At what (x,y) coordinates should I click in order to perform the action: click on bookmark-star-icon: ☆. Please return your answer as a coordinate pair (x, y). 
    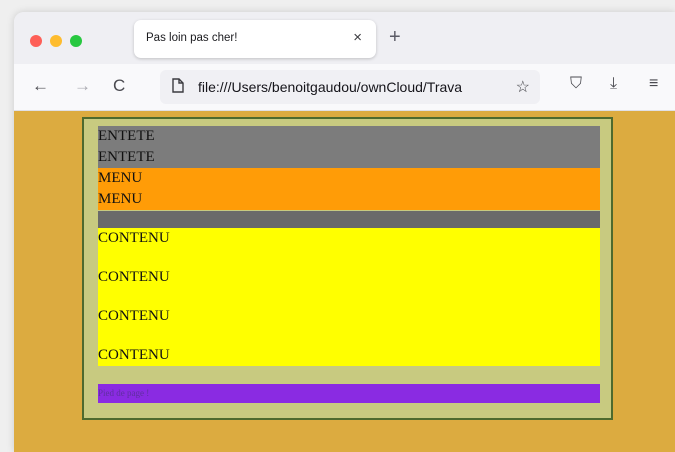
    Looking at the image, I should click on (523, 87).